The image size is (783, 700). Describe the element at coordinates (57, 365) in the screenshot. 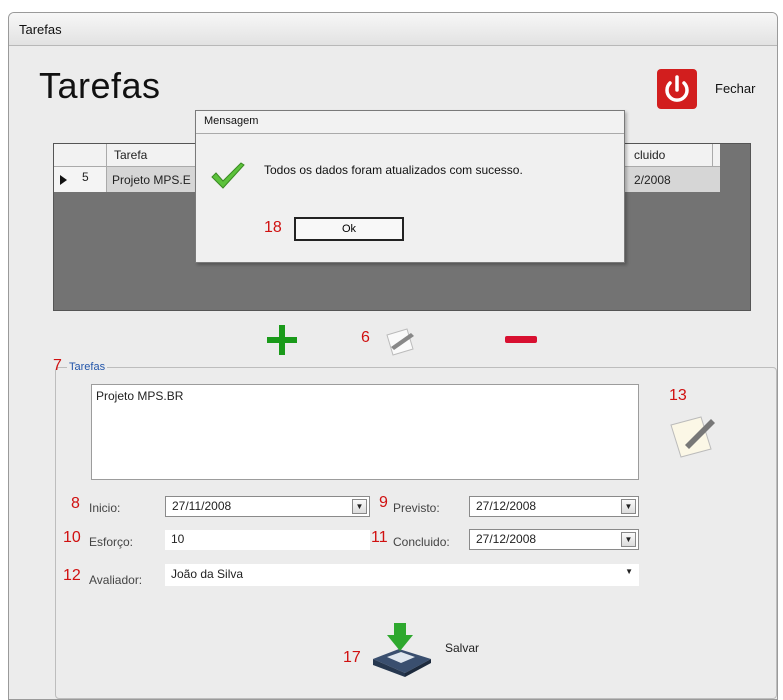

I see `annotation-7: 7` at that location.